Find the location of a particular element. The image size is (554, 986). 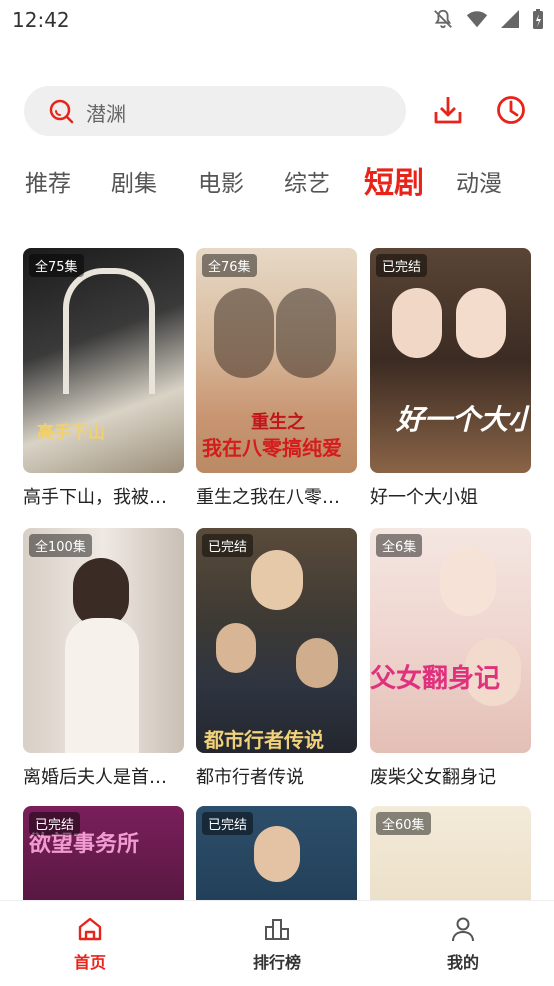

bottom-nav: 首页 排行榜 我的 is located at coordinates (277, 943).